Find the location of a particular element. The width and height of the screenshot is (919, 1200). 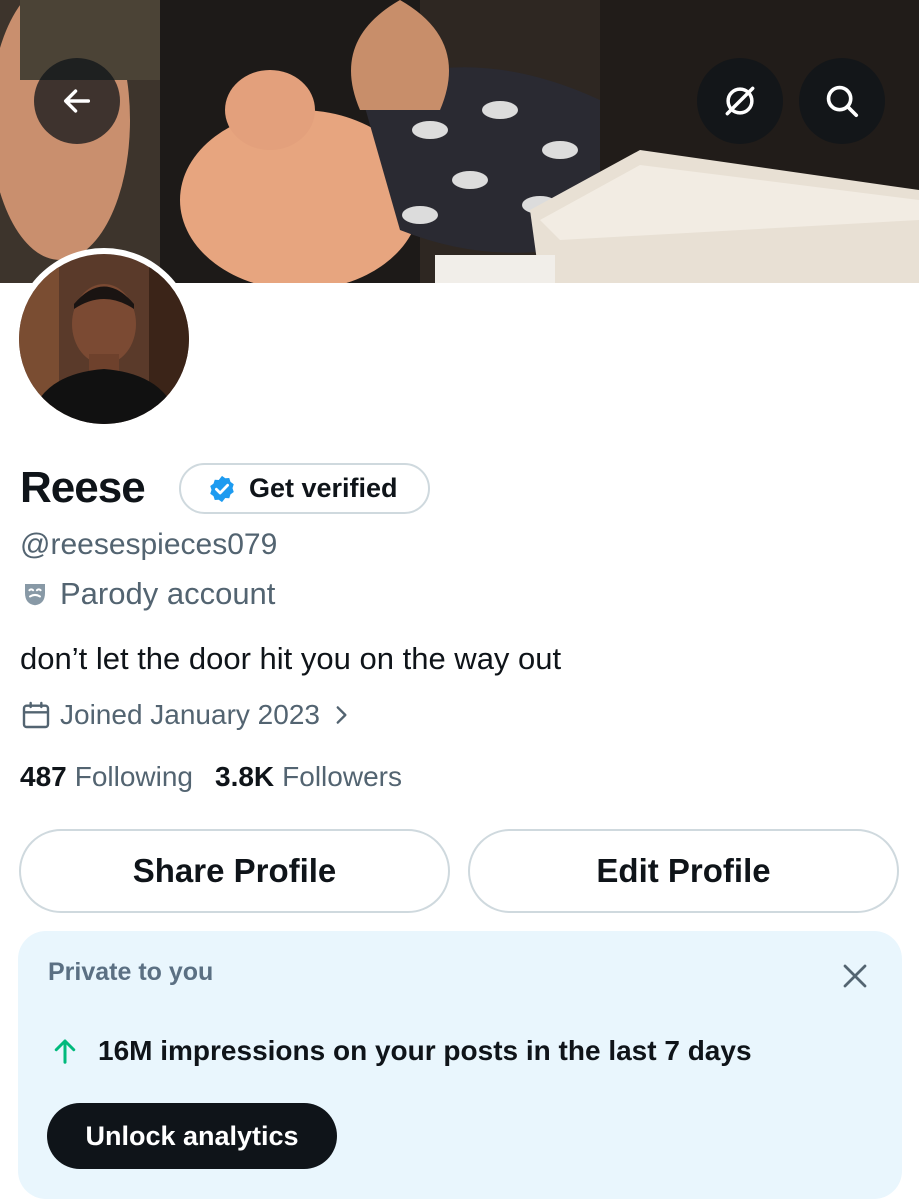

private-card-title: Private to you is located at coordinates (131, 972).